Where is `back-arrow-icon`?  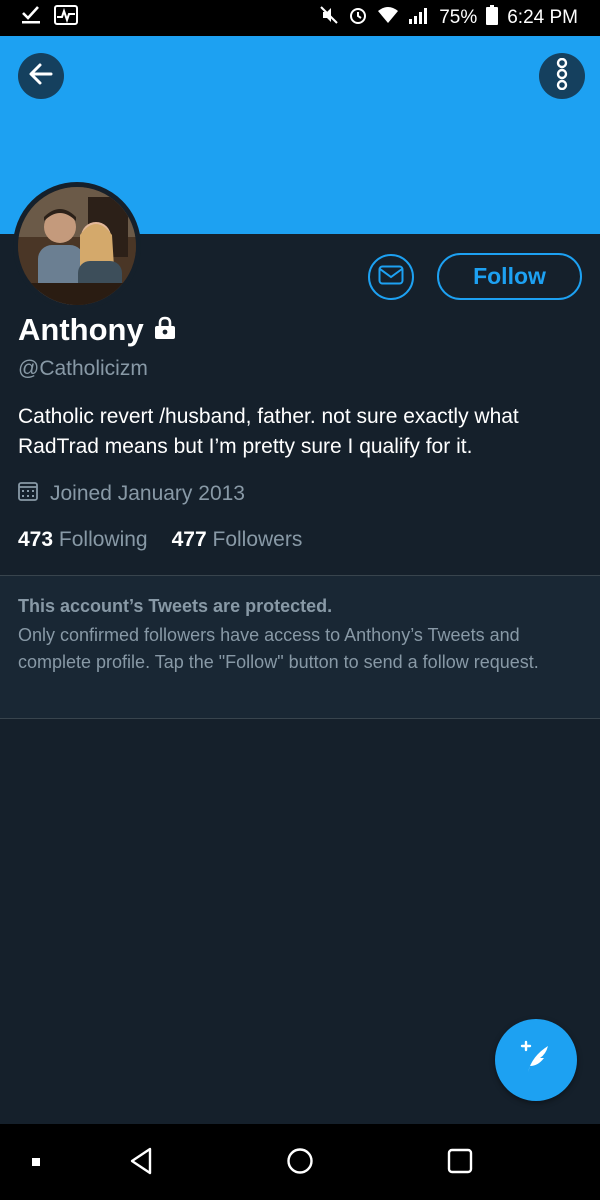 back-arrow-icon is located at coordinates (41, 76).